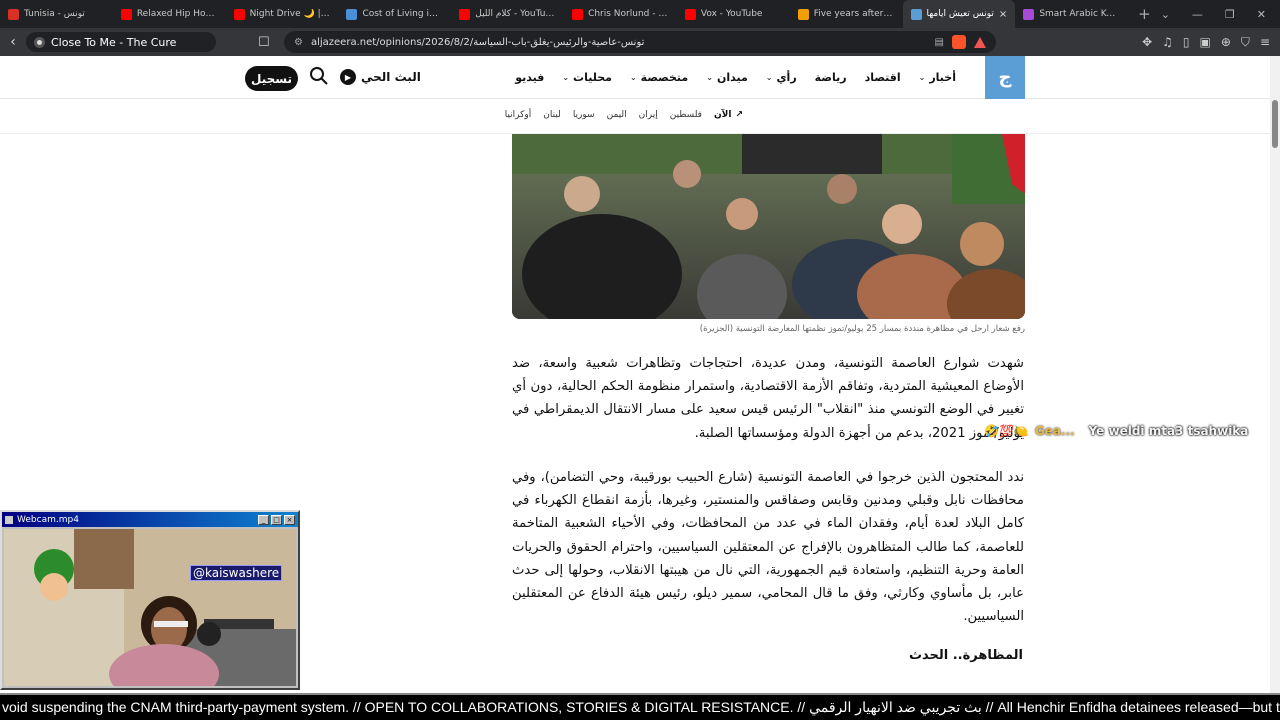 Image resolution: width=1280 pixels, height=720 pixels. Describe the element at coordinates (1205, 42) in the screenshot. I see `wallet-icon: ▣` at that location.